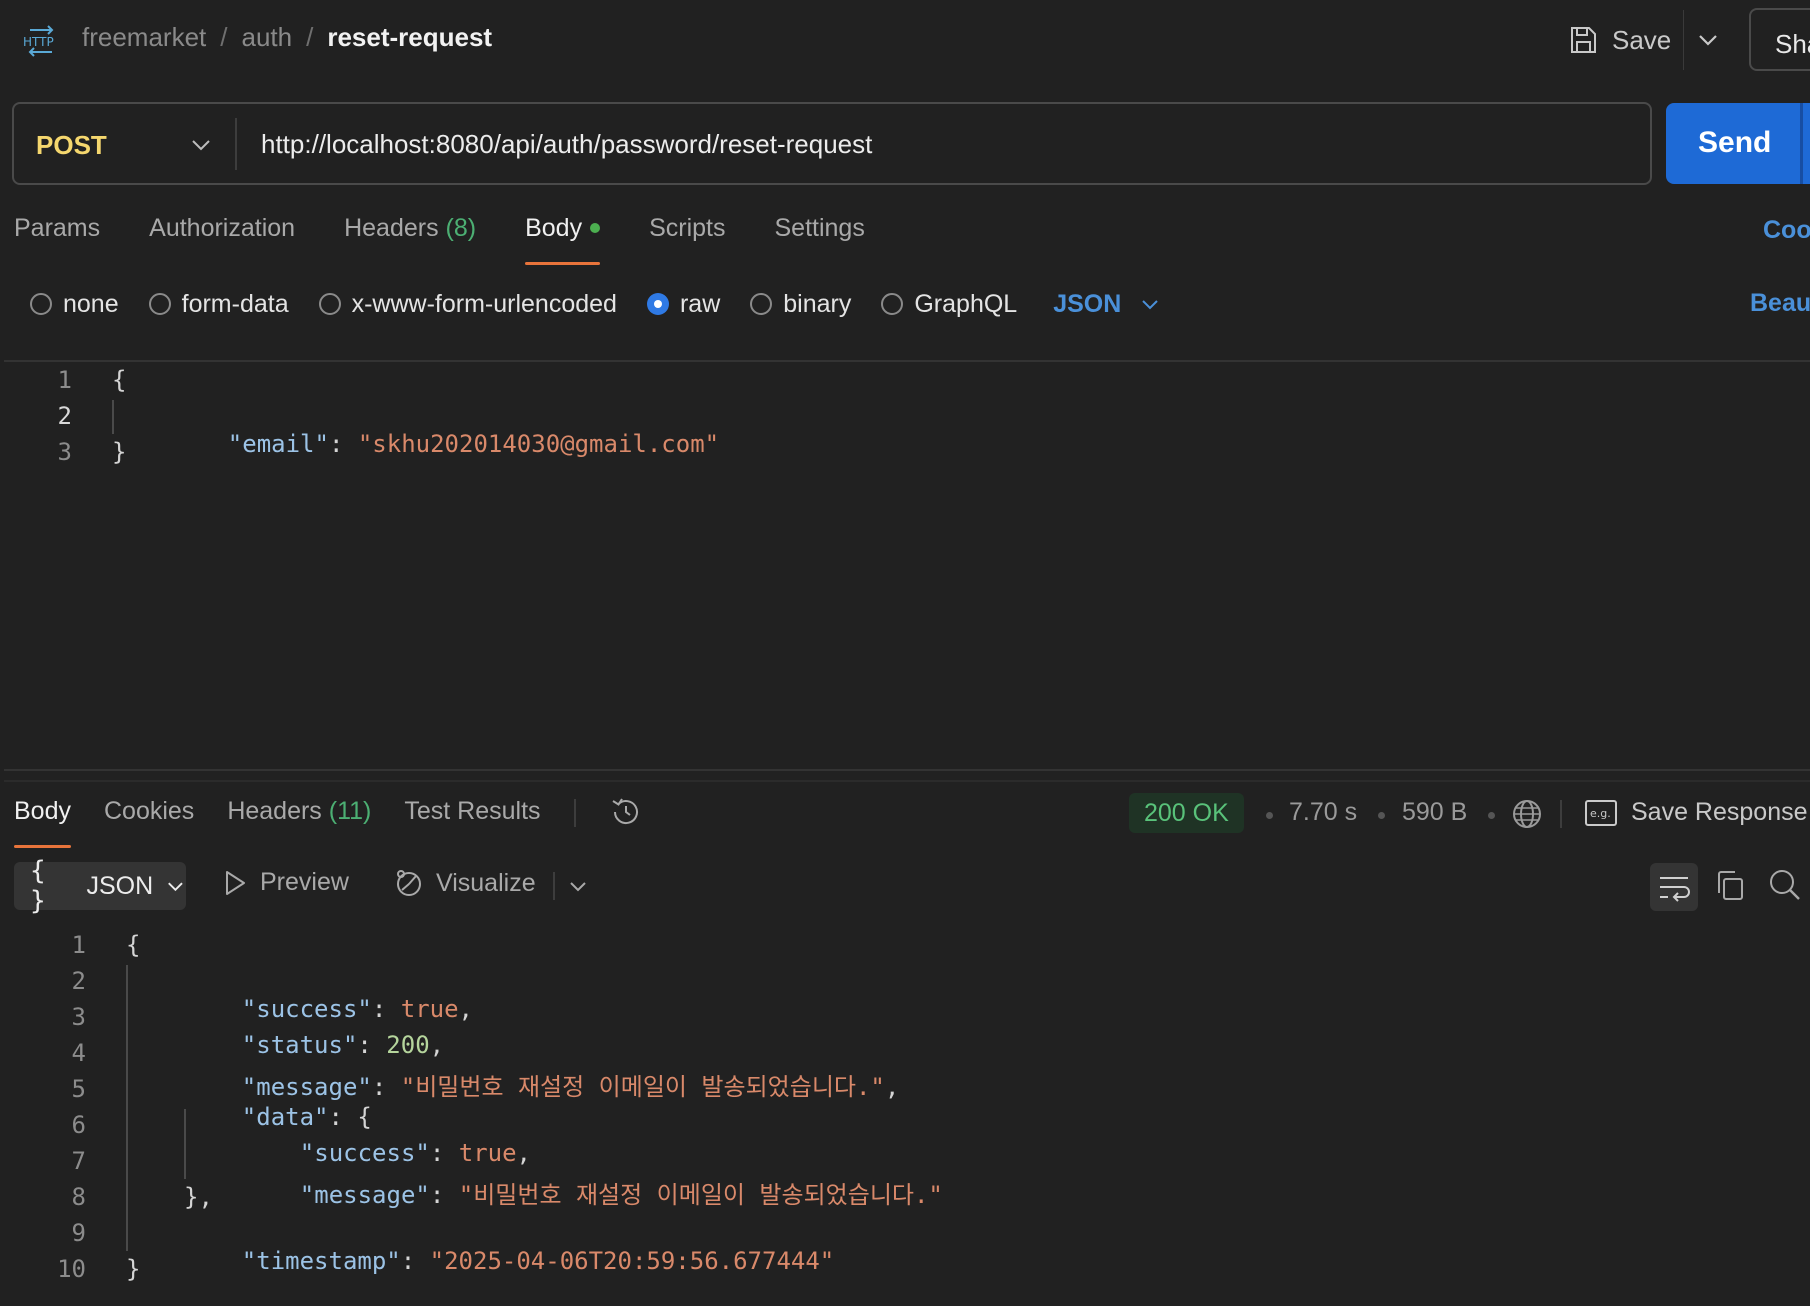  Describe the element at coordinates (657, 304) in the screenshot. I see `radio-button-selected` at that location.